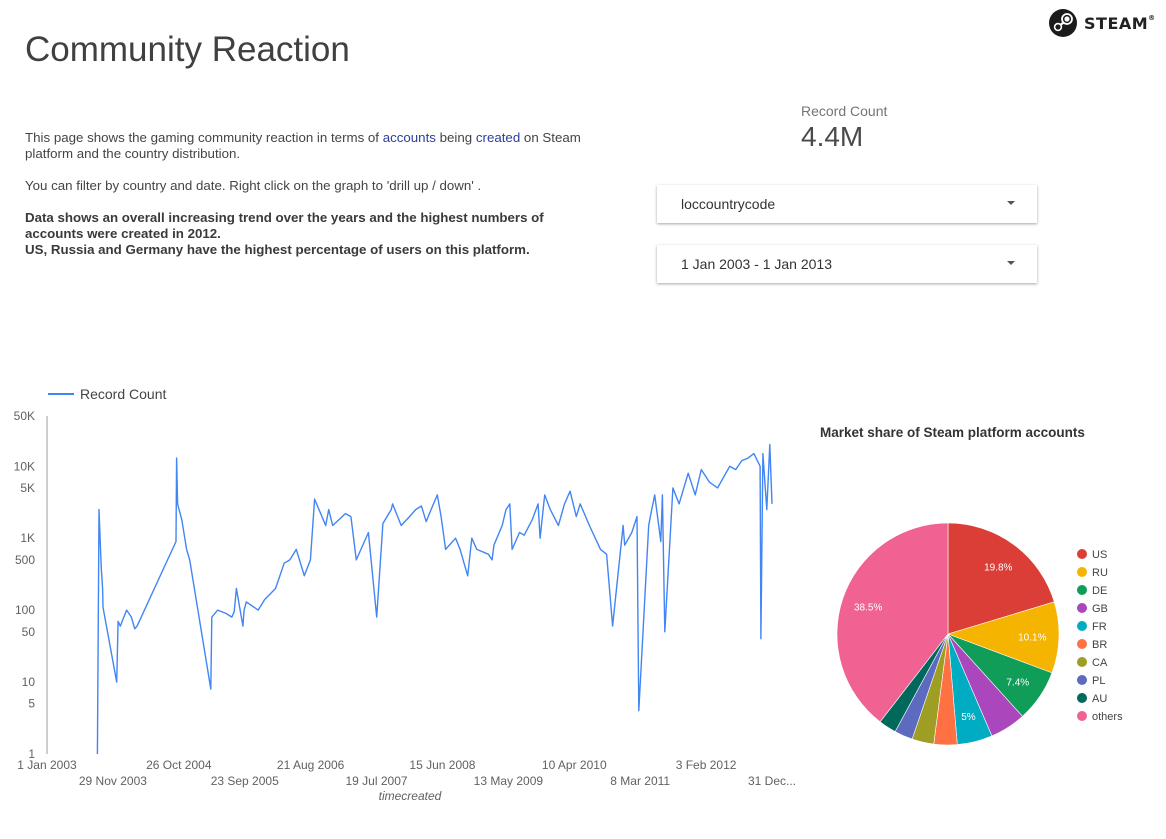 Image resolution: width=1166 pixels, height=839 pixels. Describe the element at coordinates (868, 608) in the screenshot. I see `pie-slice-label: 38.5%` at that location.